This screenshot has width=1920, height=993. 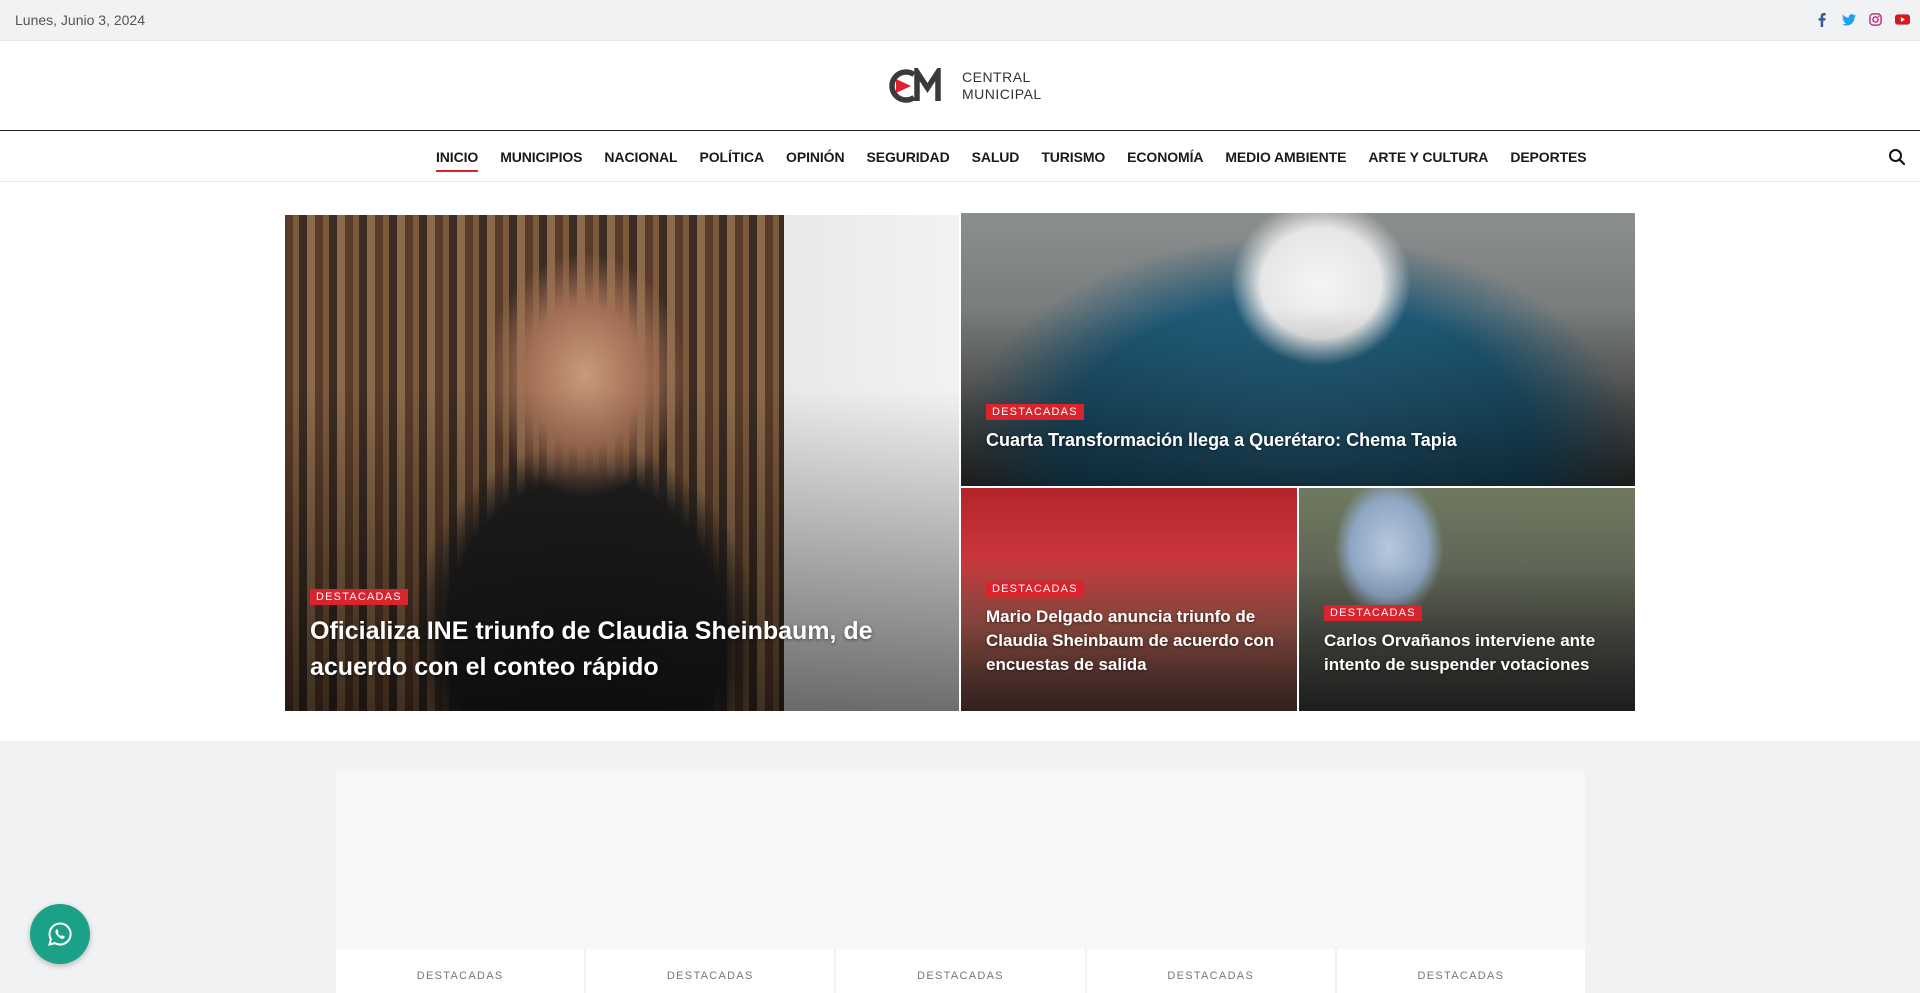 What do you see at coordinates (1428, 157) in the screenshot?
I see `nav-item-arte-y-cultura: ARTE Y CULTURA` at bounding box center [1428, 157].